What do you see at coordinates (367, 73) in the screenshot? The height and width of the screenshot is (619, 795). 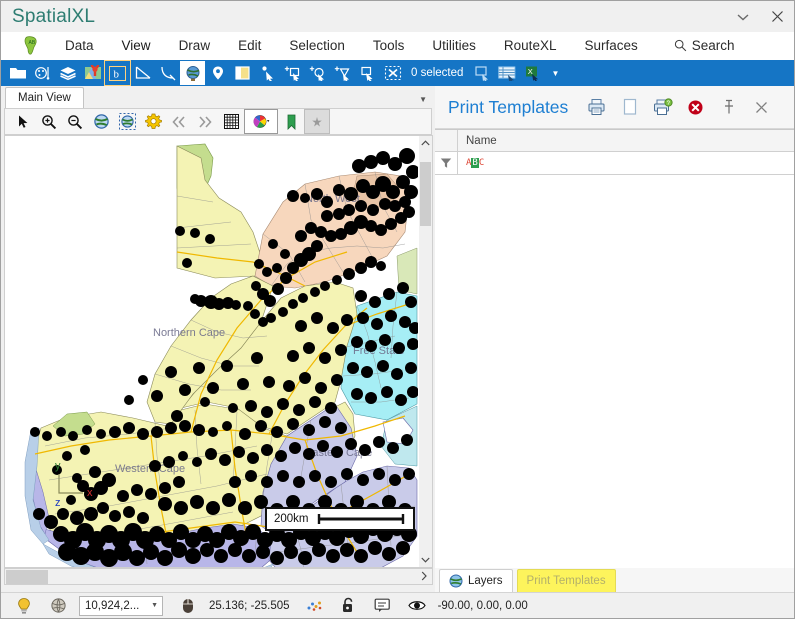 I see `select-rect-sub-icon` at bounding box center [367, 73].